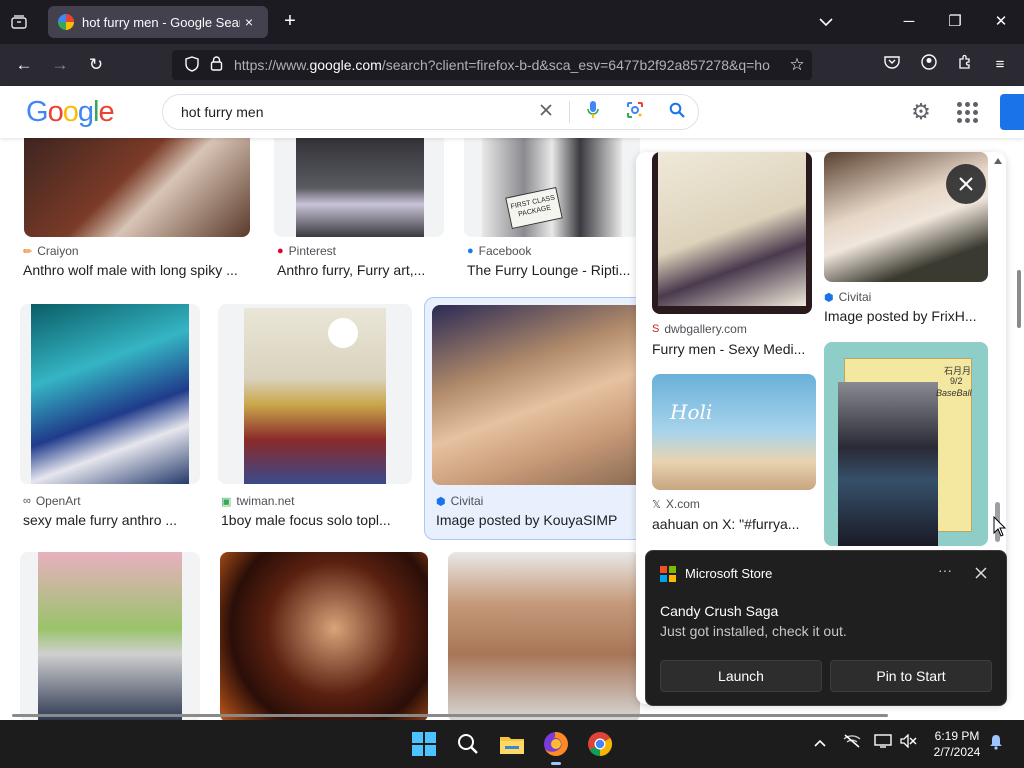 Image resolution: width=1024 pixels, height=768 pixels. What do you see at coordinates (677, 112) in the screenshot?
I see `search-submit-icon` at bounding box center [677, 112].